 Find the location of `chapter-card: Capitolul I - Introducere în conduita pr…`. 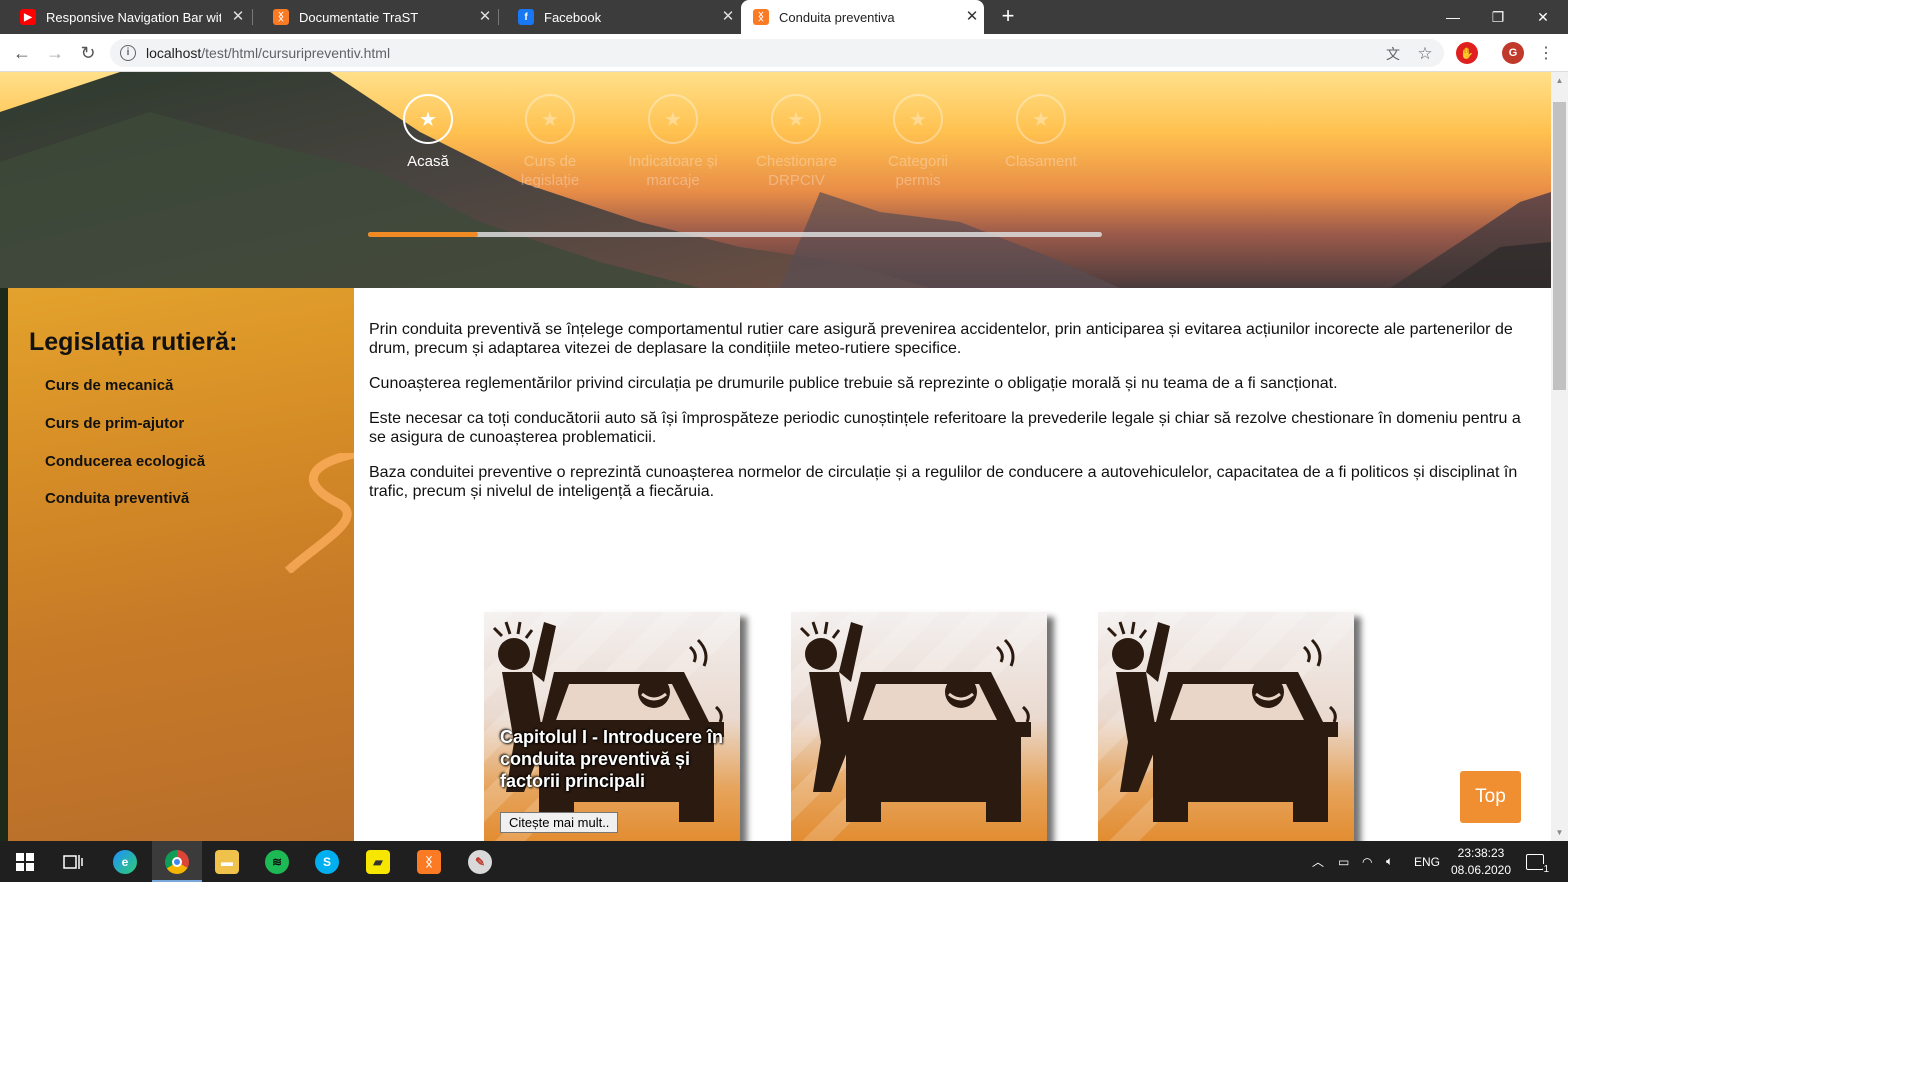

chapter-card: Capitolul I - Introducere în conduita pr… is located at coordinates (612, 726).